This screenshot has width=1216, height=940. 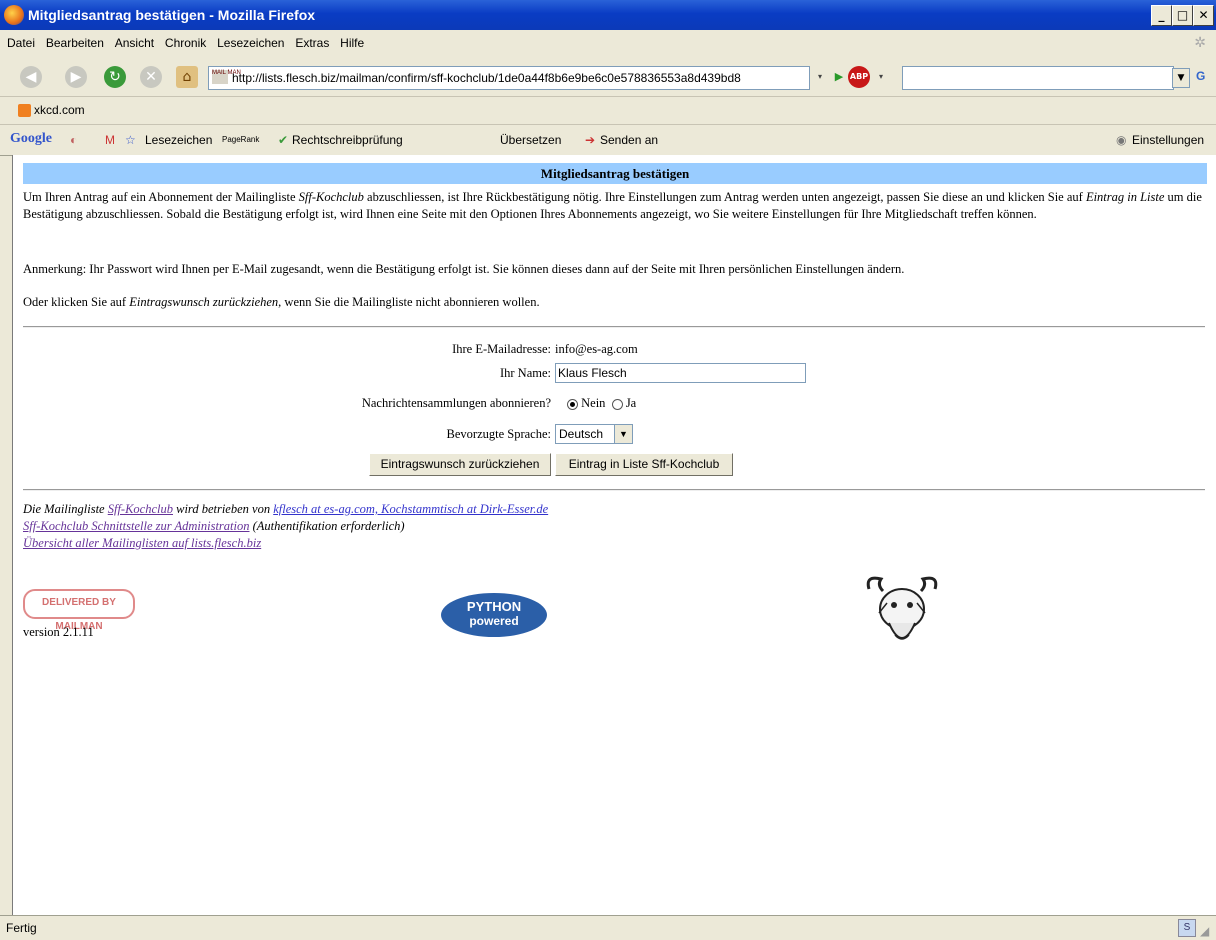 What do you see at coordinates (644, 464) in the screenshot?
I see `subscribe-button: Eintrag in Liste Sff-Kochclub` at bounding box center [644, 464].